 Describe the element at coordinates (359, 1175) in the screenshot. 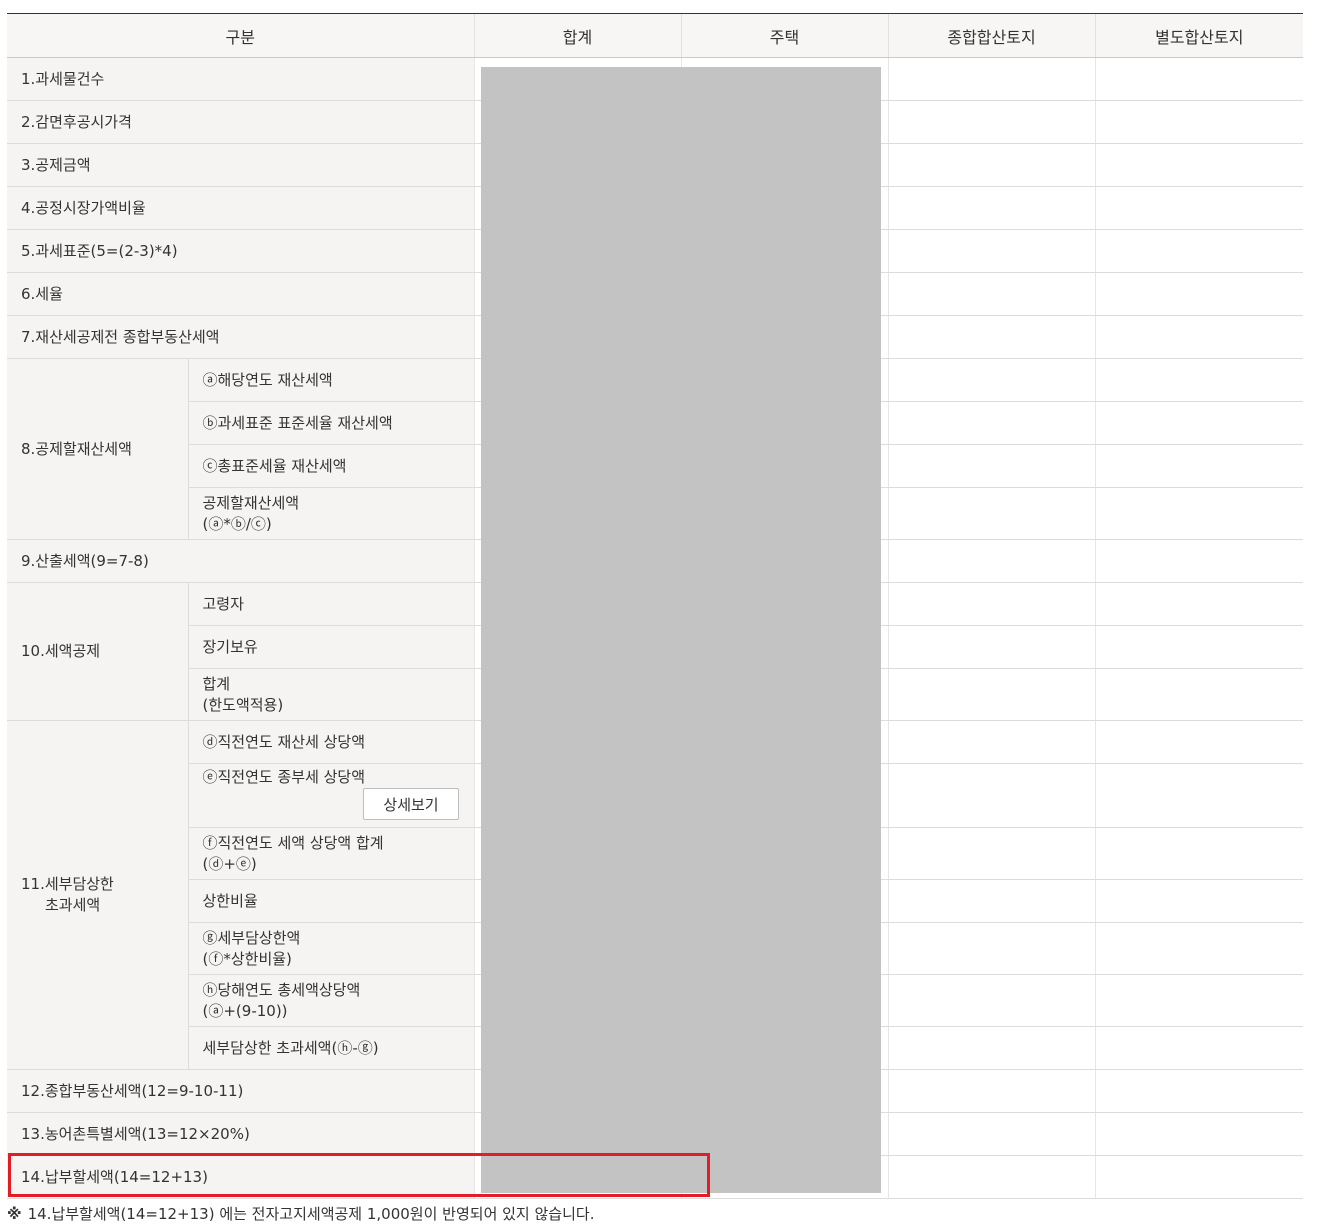

I see `highlight-box-payable-tax` at that location.